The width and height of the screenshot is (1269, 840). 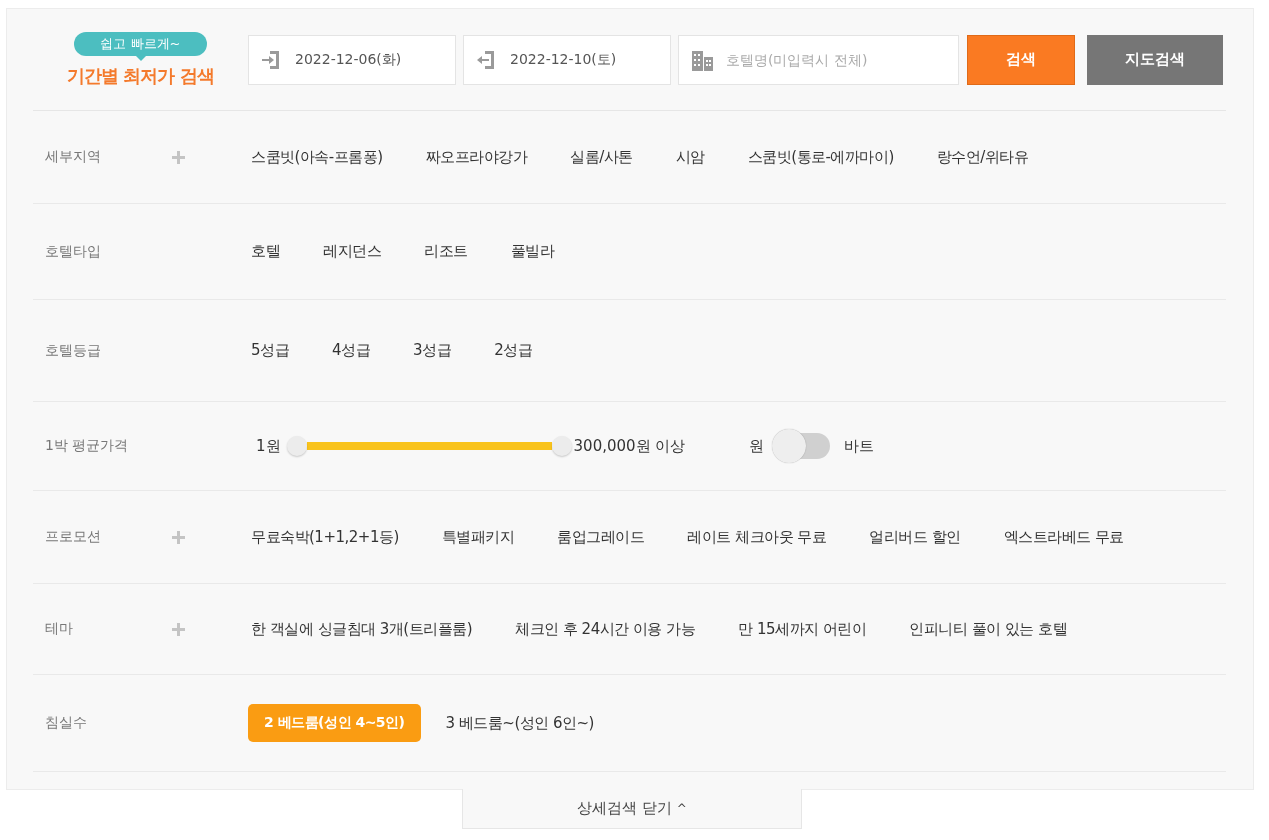 What do you see at coordinates (362, 629) in the screenshot?
I see `filter-option: 한 객실에 싱글침대 3개(트리플룸)` at bounding box center [362, 629].